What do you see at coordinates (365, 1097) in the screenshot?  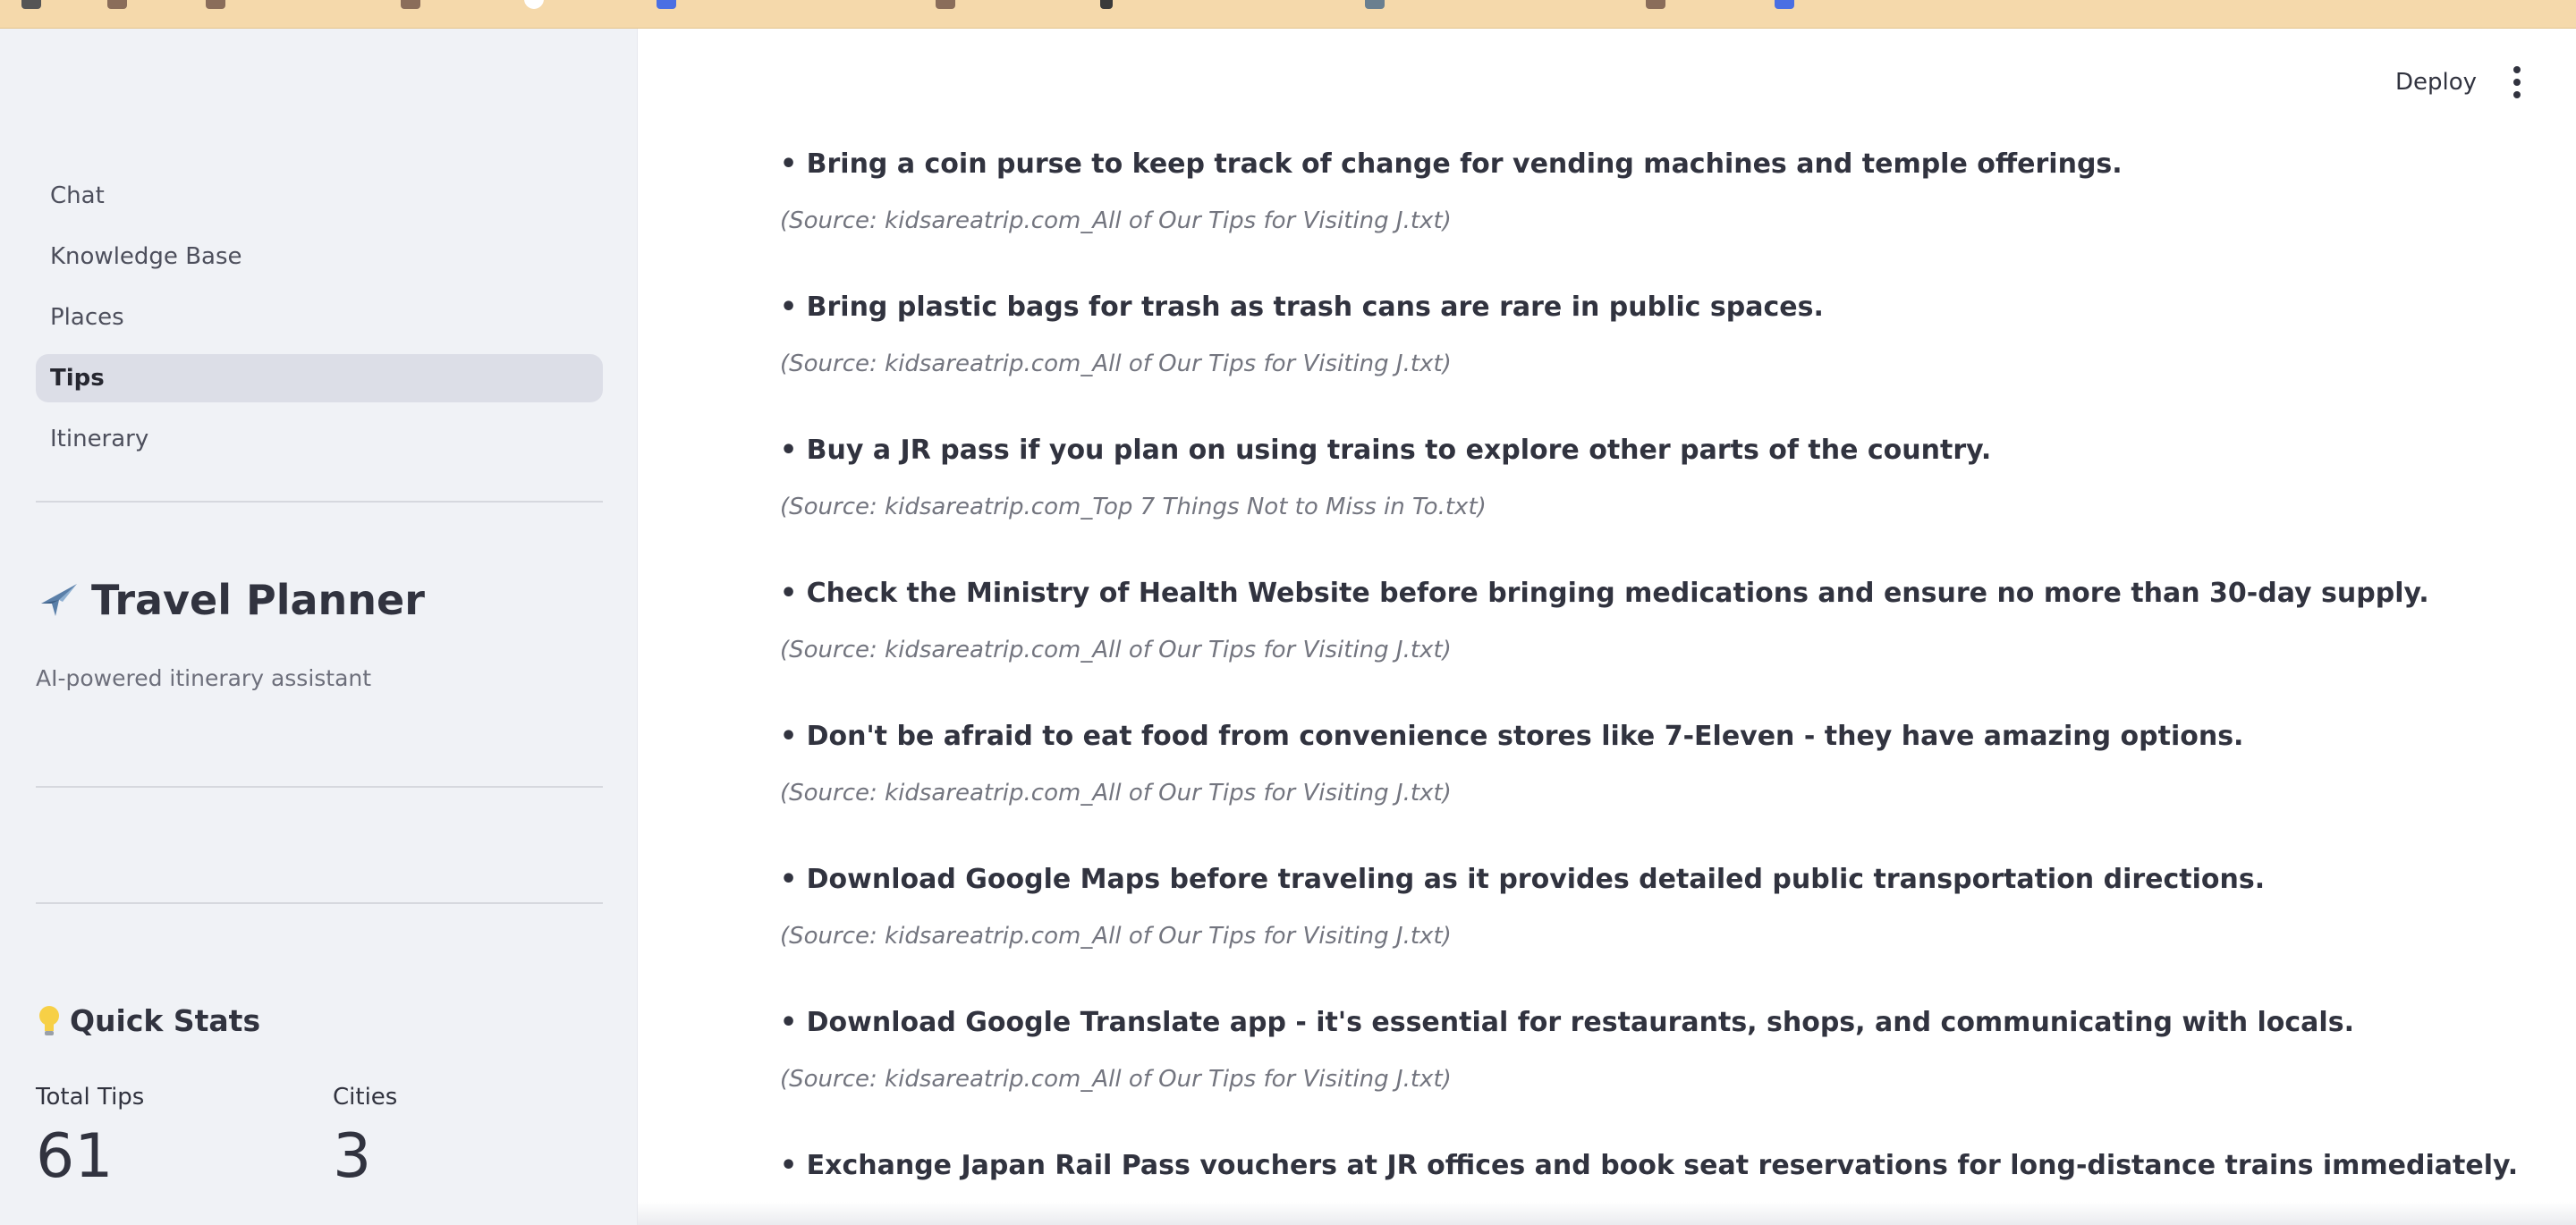 I see `metric-label: Cities` at bounding box center [365, 1097].